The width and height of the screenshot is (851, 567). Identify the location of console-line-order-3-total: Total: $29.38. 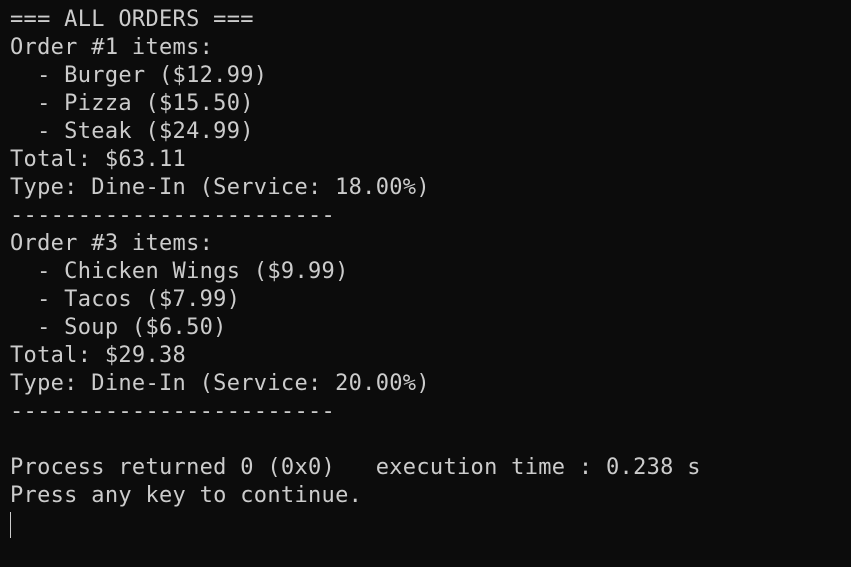
(98, 355).